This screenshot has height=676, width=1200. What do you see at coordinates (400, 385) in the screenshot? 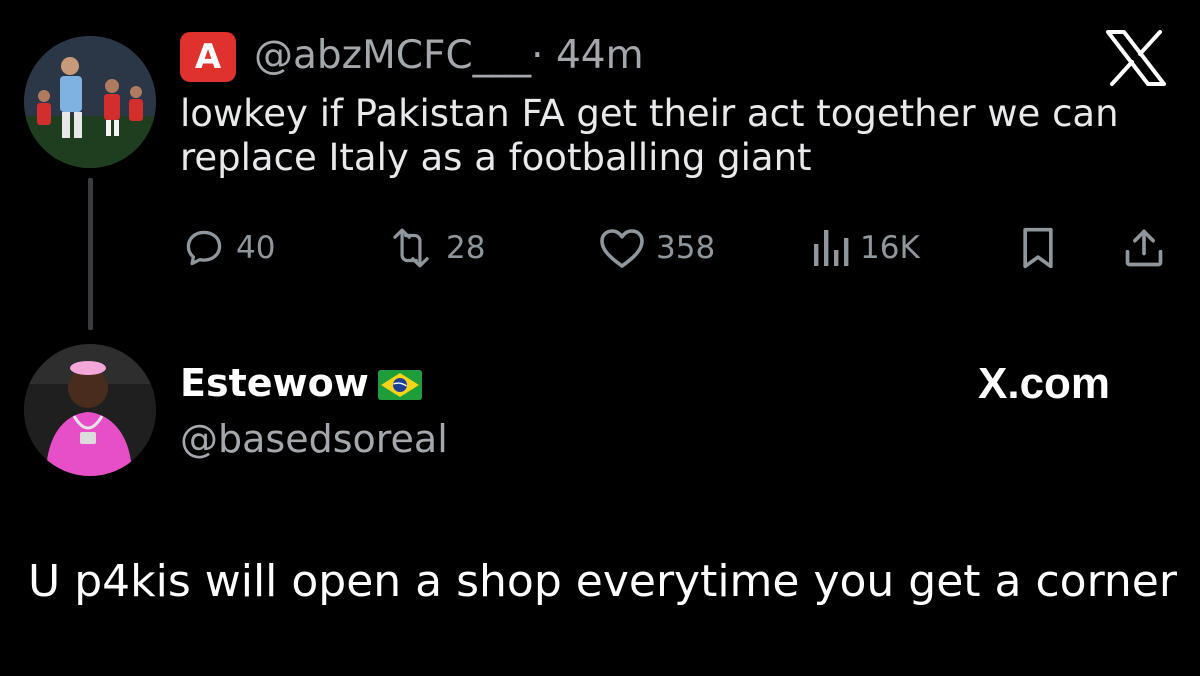
I see `brazil-flag-icon` at bounding box center [400, 385].